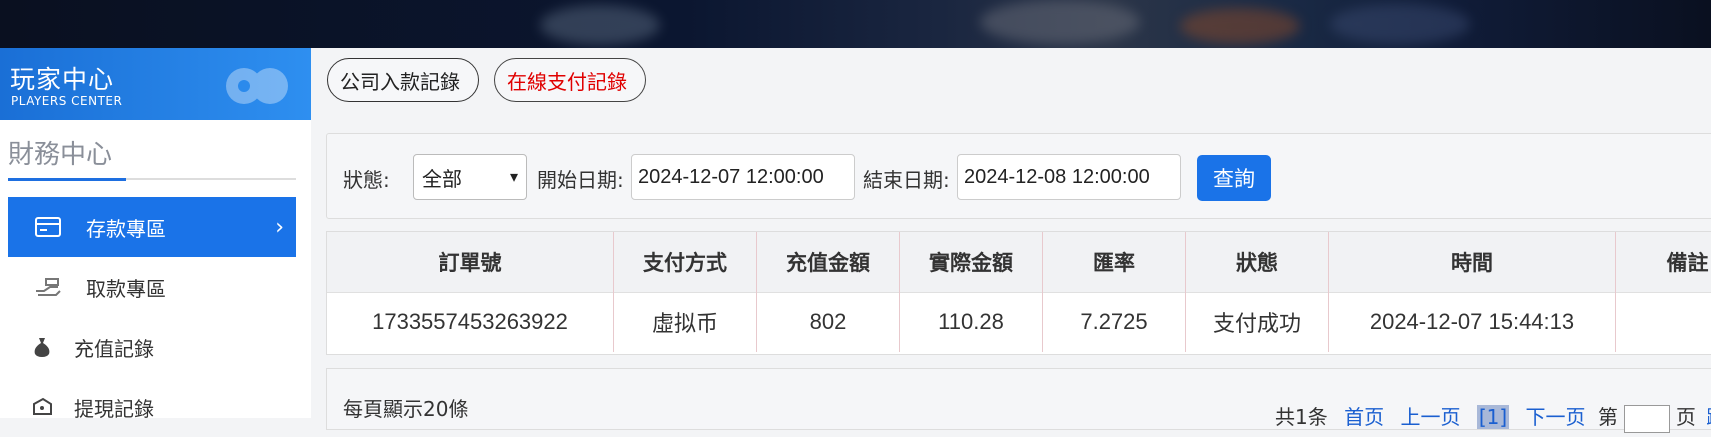  Describe the element at coordinates (126, 228) in the screenshot. I see `sidebar-item-label: 存款專區` at that location.